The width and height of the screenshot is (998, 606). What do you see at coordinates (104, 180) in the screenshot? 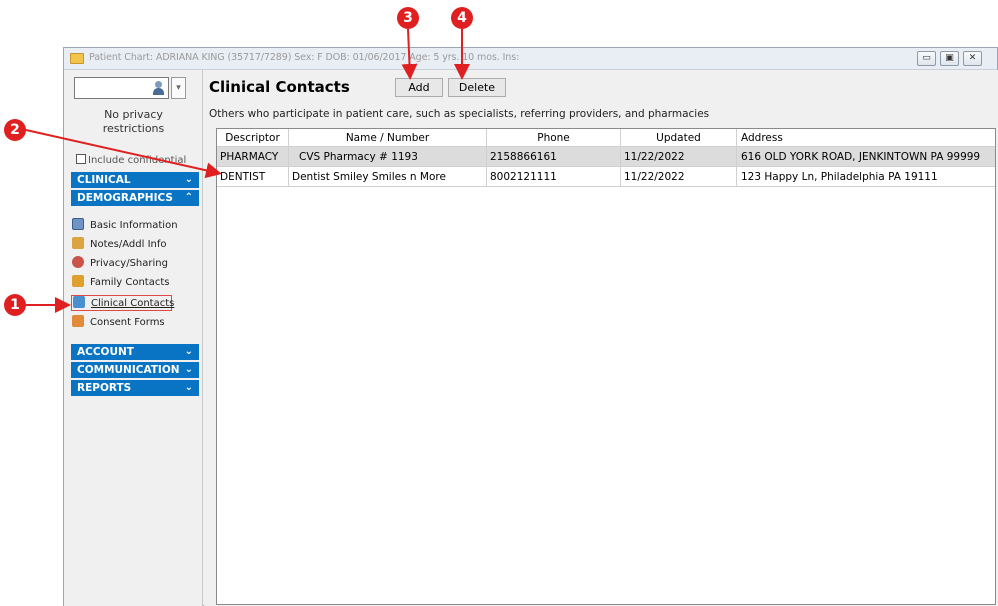
I see `section-clinical-label: CLINICAL` at bounding box center [104, 180].